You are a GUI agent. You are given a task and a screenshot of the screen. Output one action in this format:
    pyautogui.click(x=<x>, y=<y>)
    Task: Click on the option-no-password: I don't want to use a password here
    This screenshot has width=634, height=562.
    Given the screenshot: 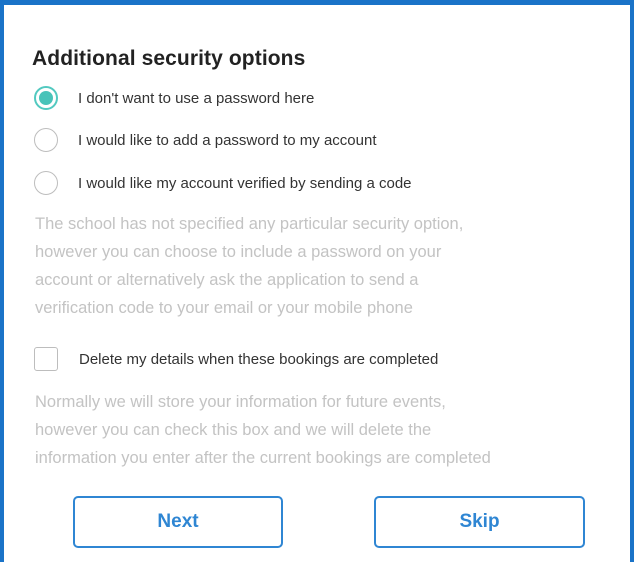 What is the action you would take?
    pyautogui.click(x=174, y=98)
    